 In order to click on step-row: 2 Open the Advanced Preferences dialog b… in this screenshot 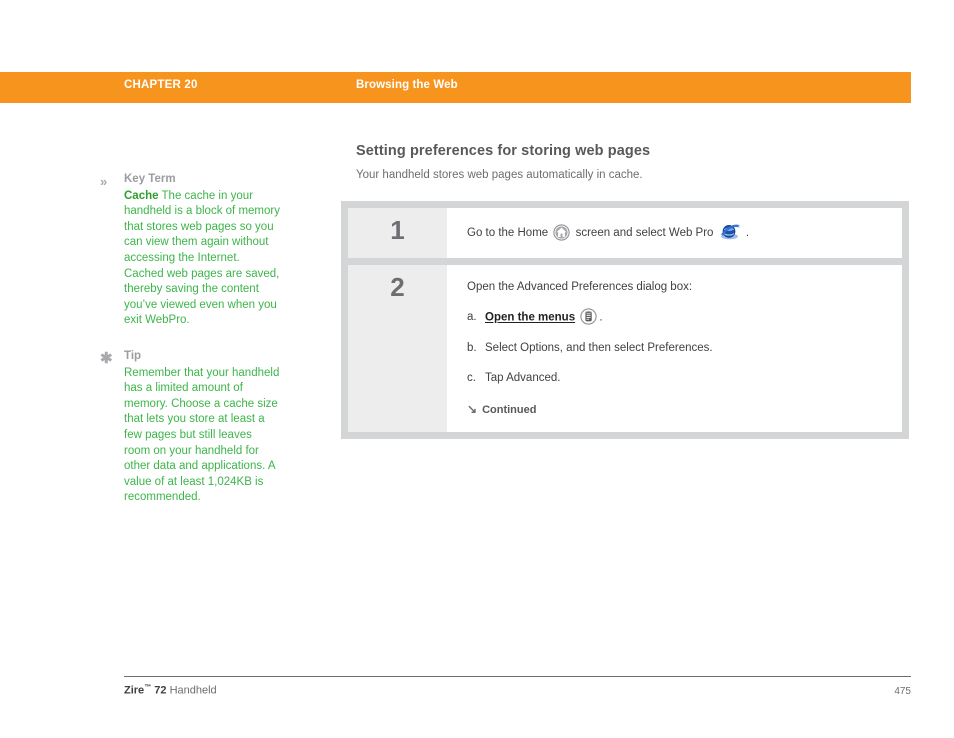, I will do `click(625, 348)`.